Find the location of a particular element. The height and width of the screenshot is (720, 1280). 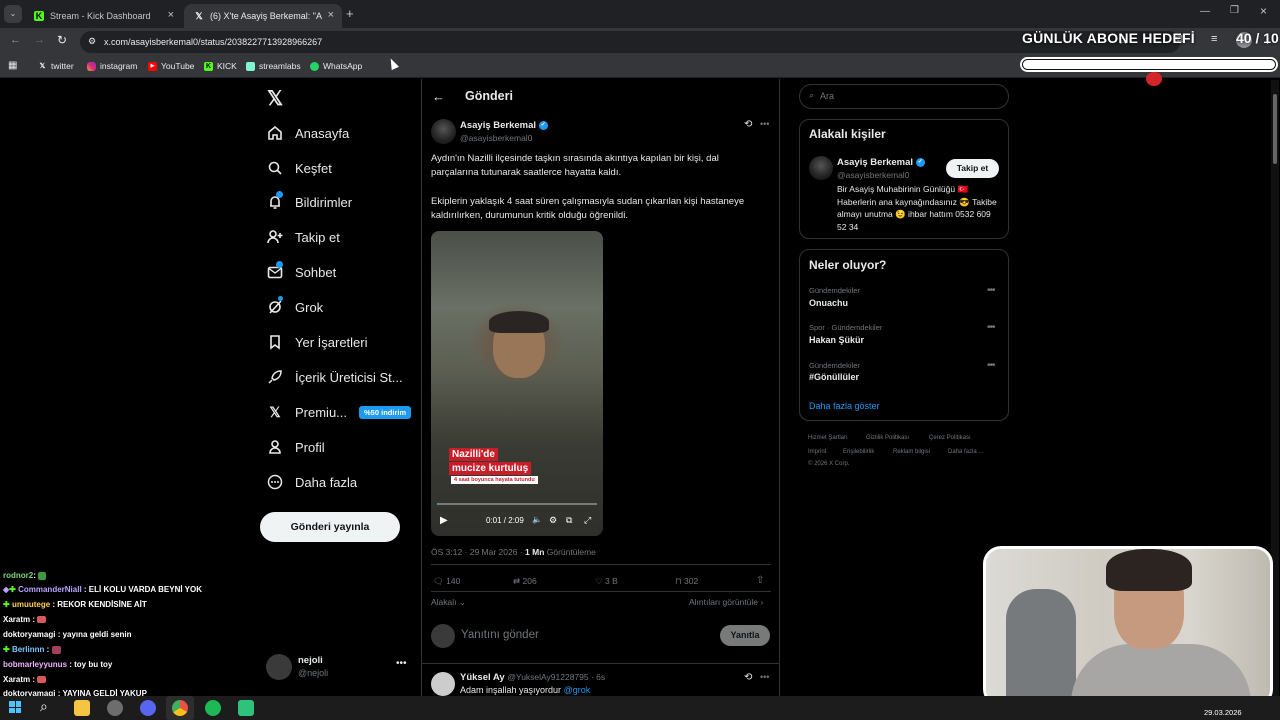

nav-more: Daha fazla is located at coordinates (311, 482).